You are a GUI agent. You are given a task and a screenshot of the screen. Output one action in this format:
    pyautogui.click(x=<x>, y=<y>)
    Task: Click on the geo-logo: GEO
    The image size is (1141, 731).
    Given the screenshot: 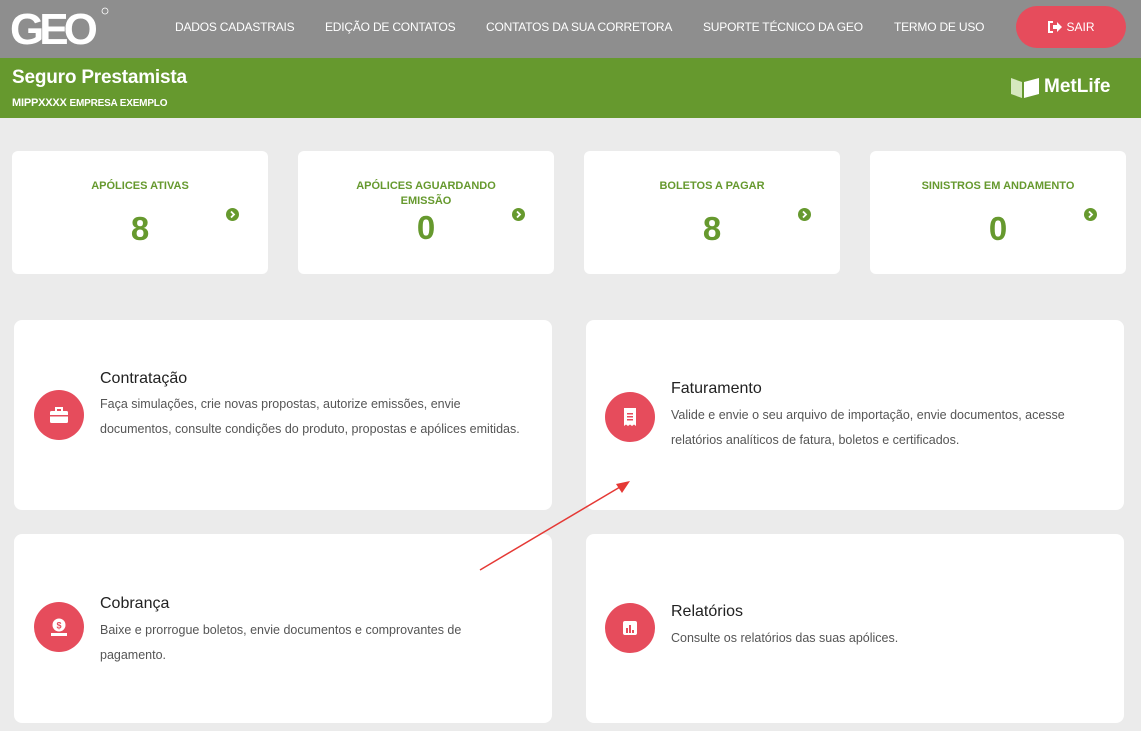 What is the action you would take?
    pyautogui.click(x=60, y=28)
    